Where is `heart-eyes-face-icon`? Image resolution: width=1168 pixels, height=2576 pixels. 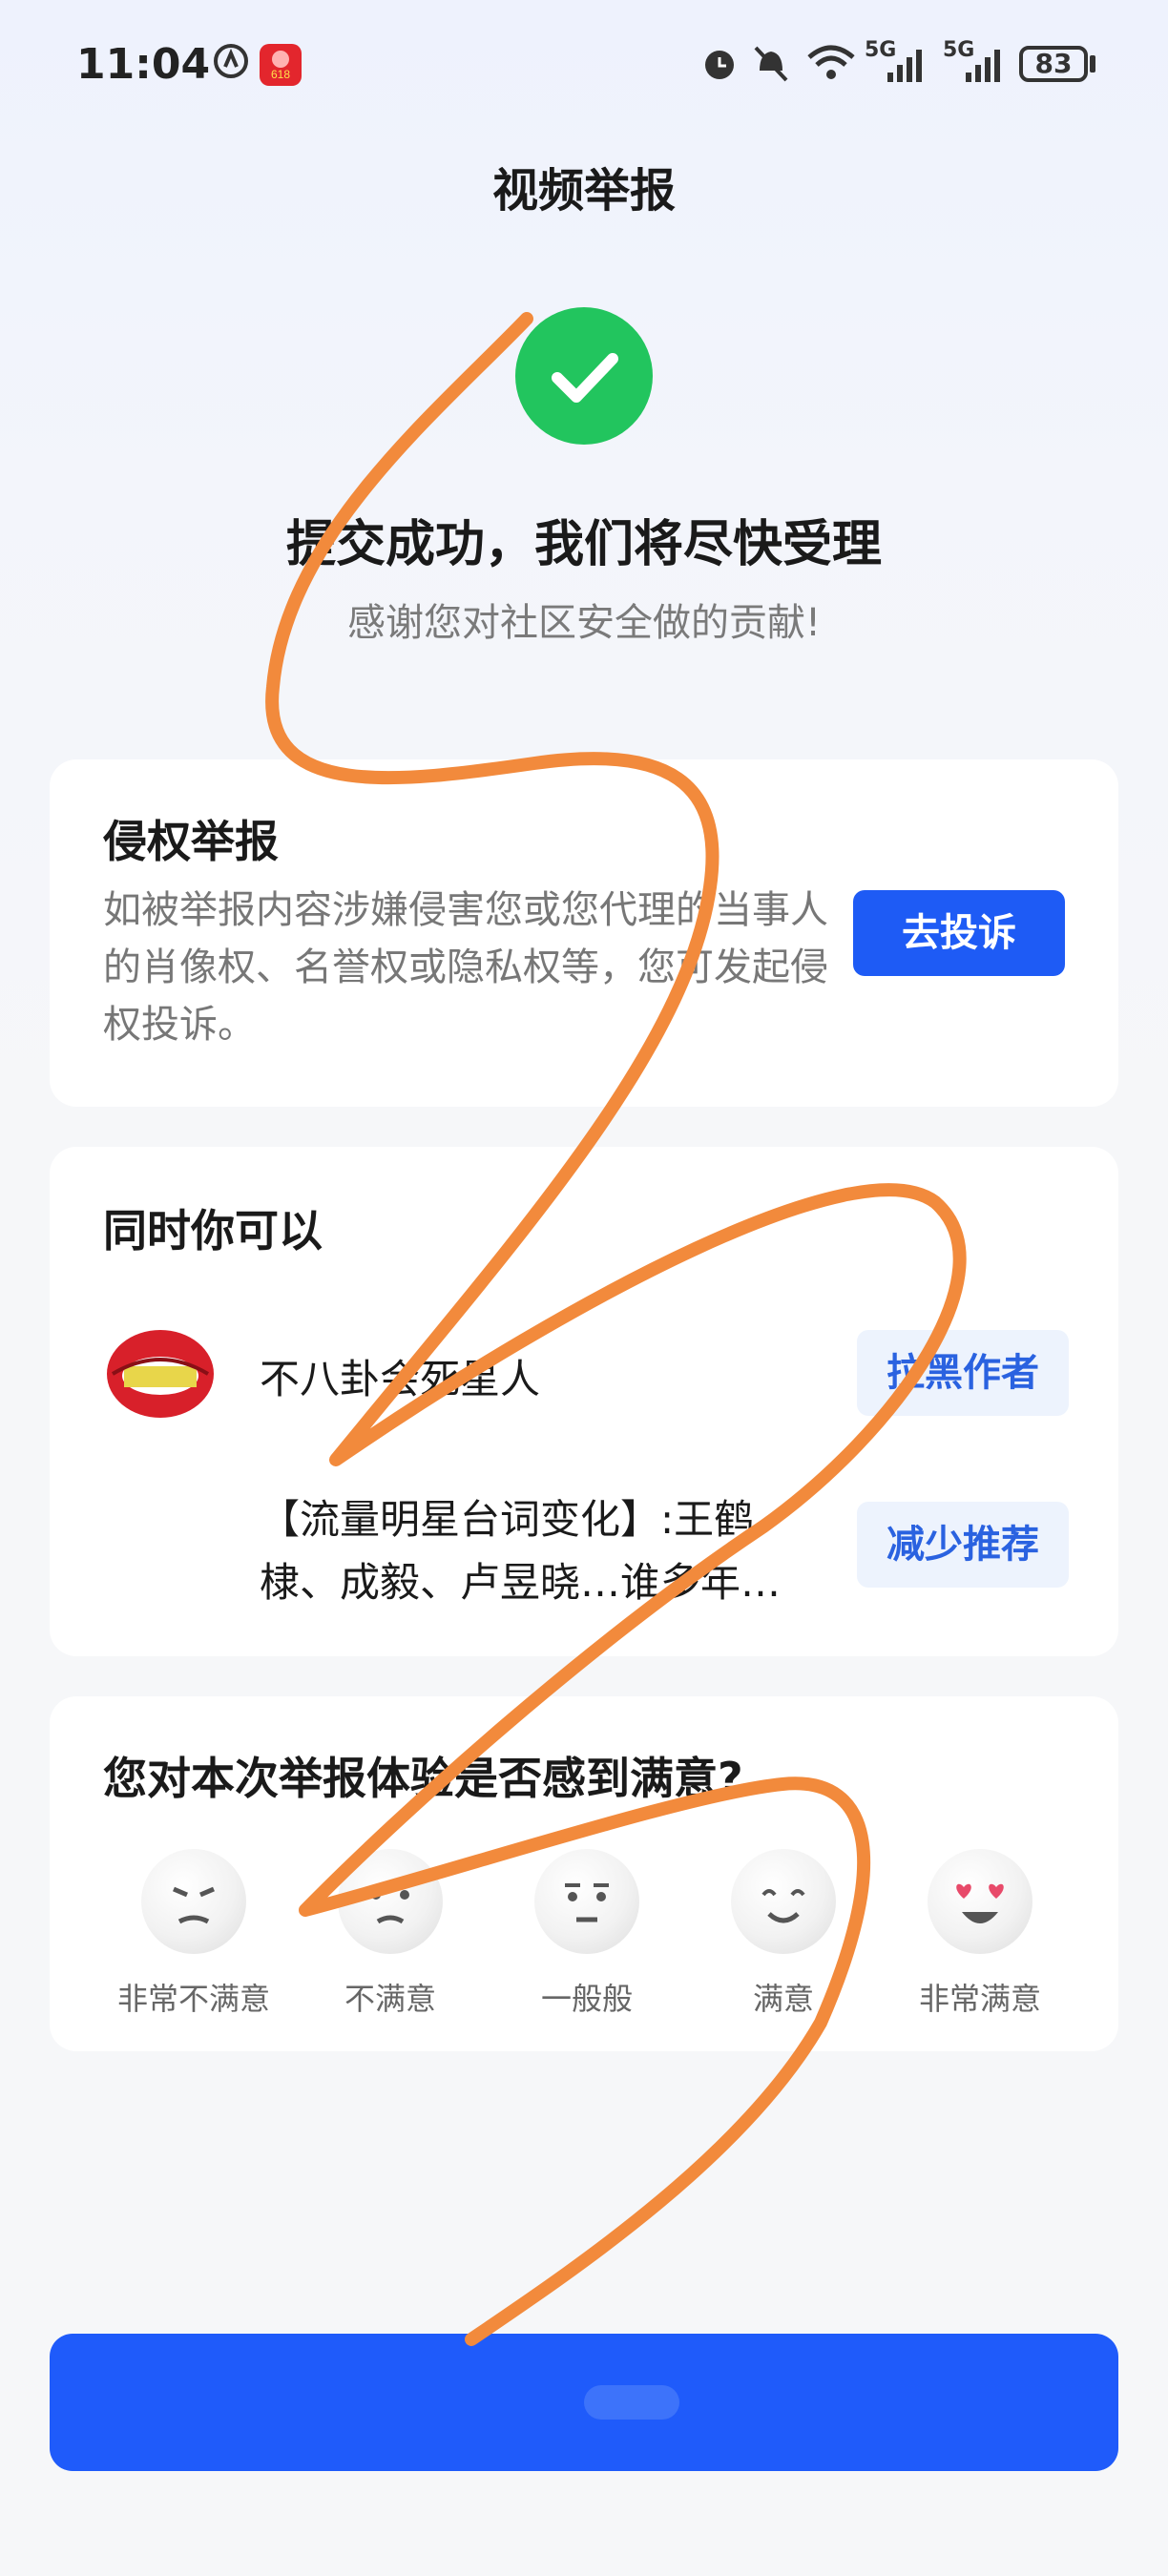
heart-eyes-face-icon is located at coordinates (980, 1901).